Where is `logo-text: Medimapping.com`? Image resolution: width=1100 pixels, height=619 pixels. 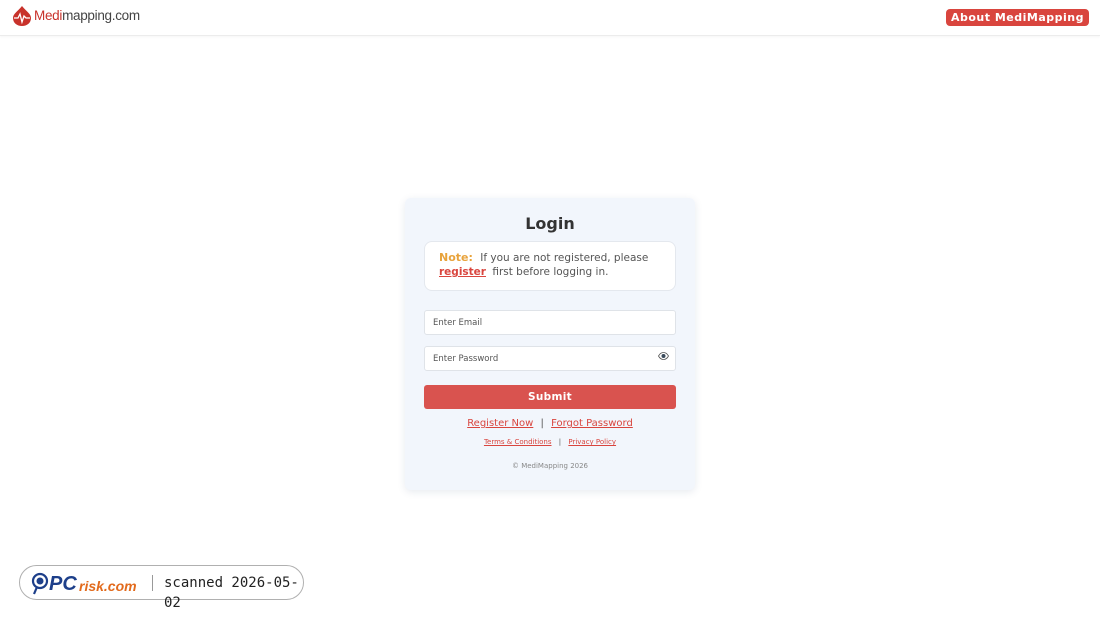
logo-text: Medimapping.com is located at coordinates (87, 15).